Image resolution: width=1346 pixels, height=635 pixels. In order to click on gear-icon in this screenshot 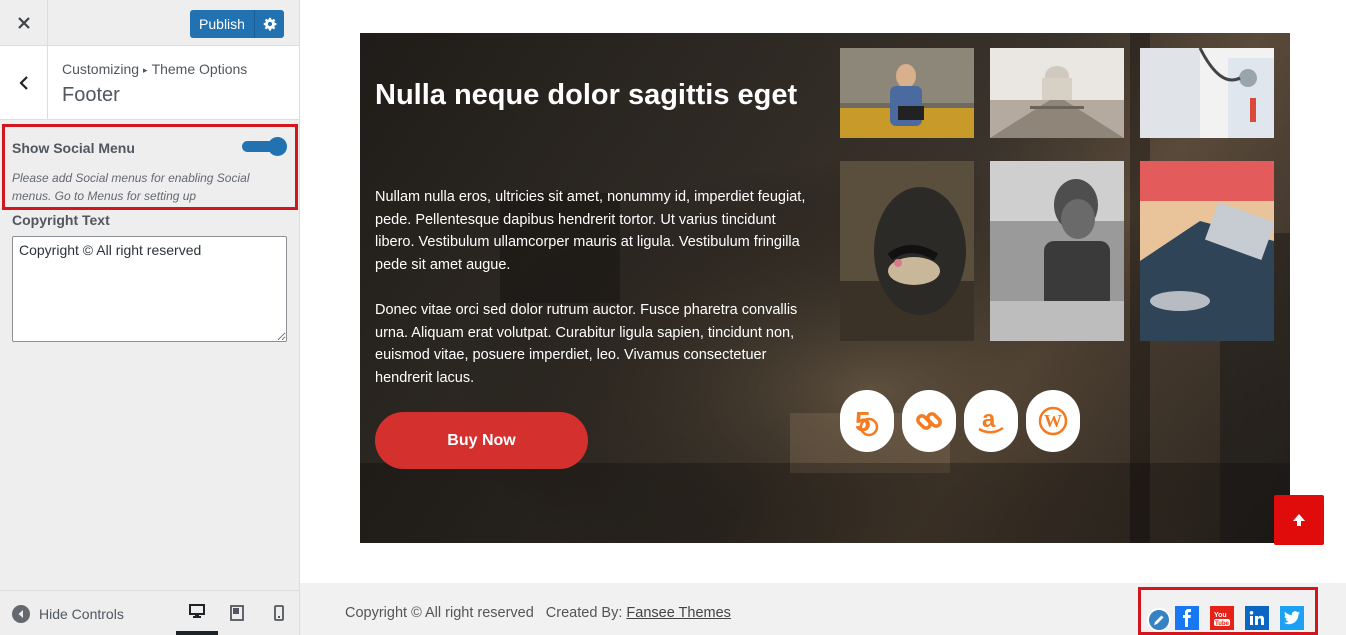, I will do `click(269, 24)`.